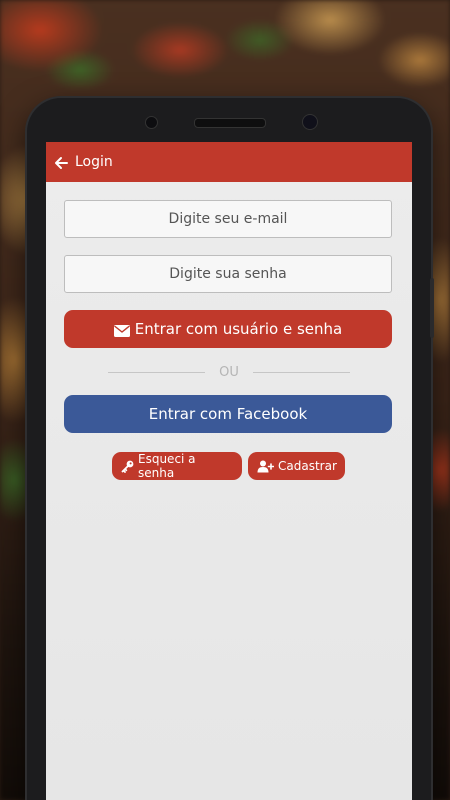 The height and width of the screenshot is (800, 450). I want to click on camera-icon, so click(310, 122).